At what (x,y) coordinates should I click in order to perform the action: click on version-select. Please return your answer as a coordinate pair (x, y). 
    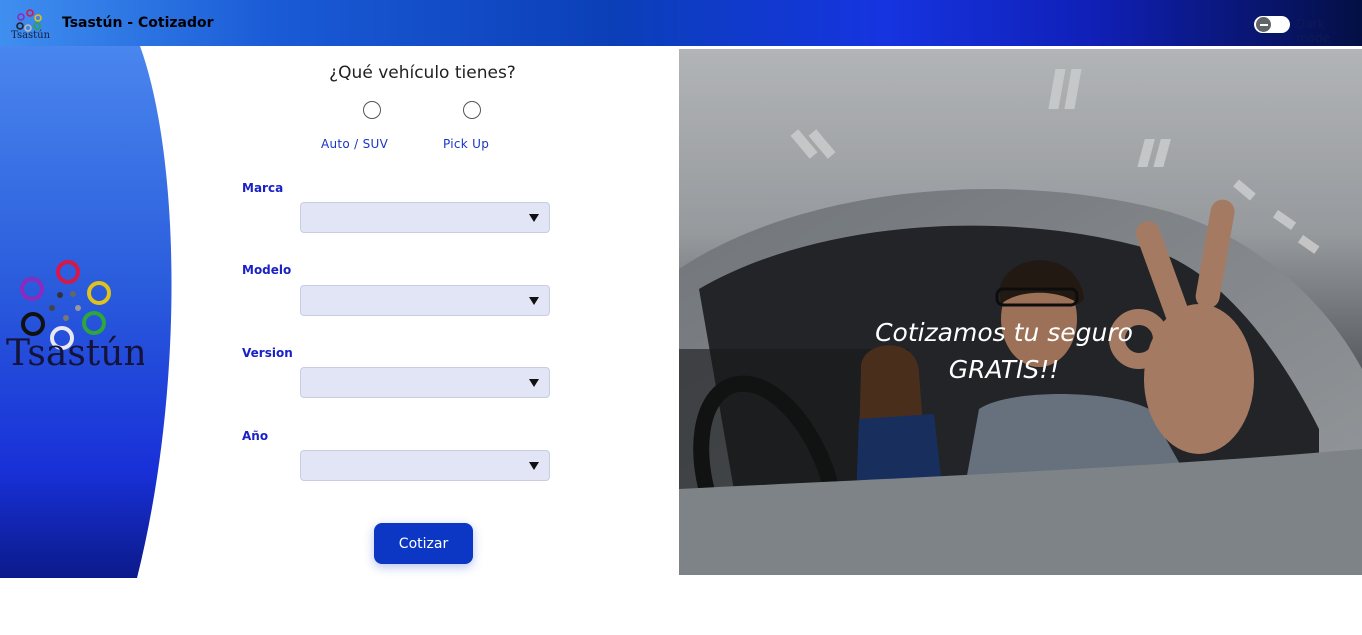
    Looking at the image, I should click on (425, 382).